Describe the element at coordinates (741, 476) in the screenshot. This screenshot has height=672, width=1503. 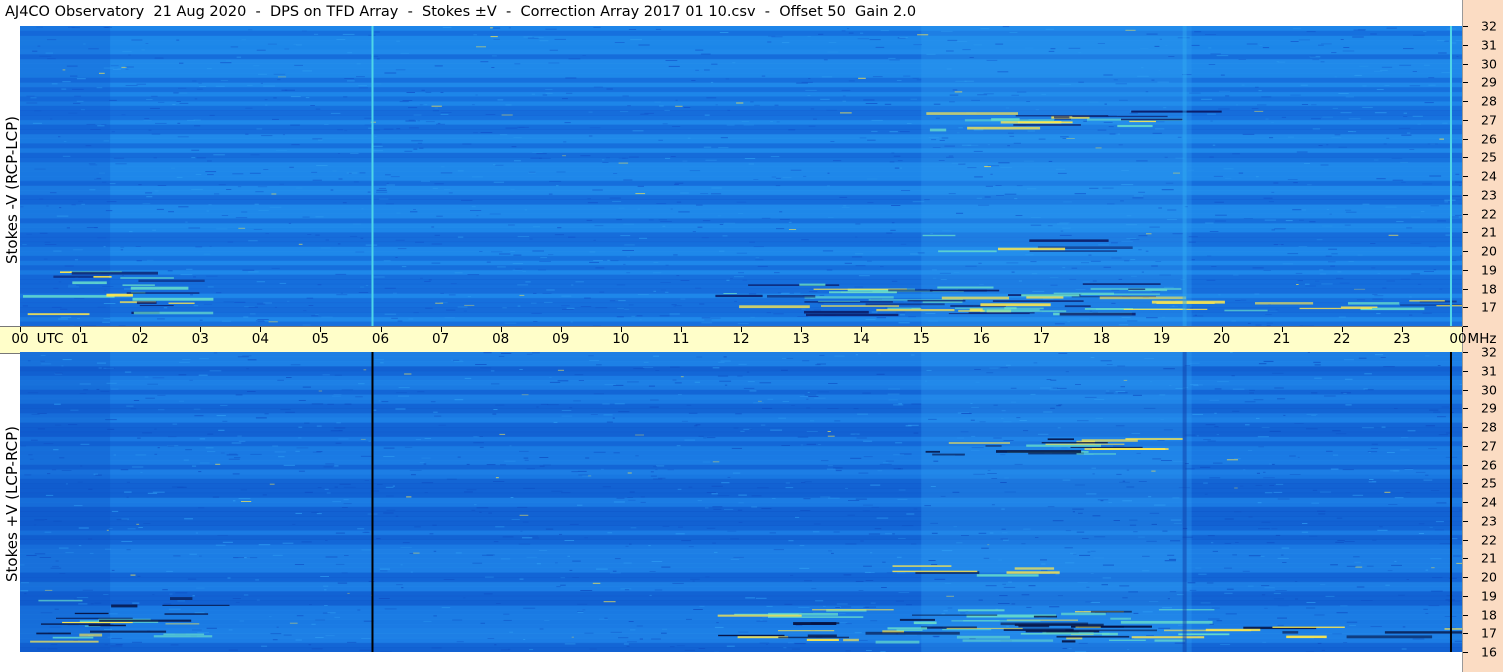
I see `heatmap-band` at that location.